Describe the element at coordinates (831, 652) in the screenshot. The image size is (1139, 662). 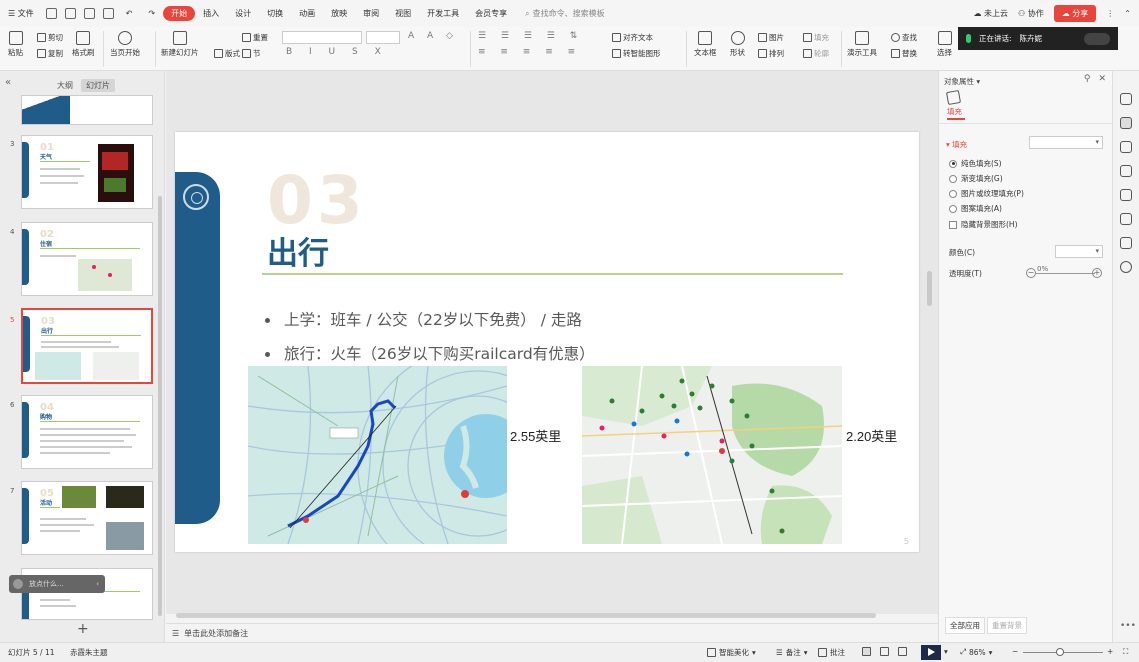
I see `comments-button: 批注` at that location.